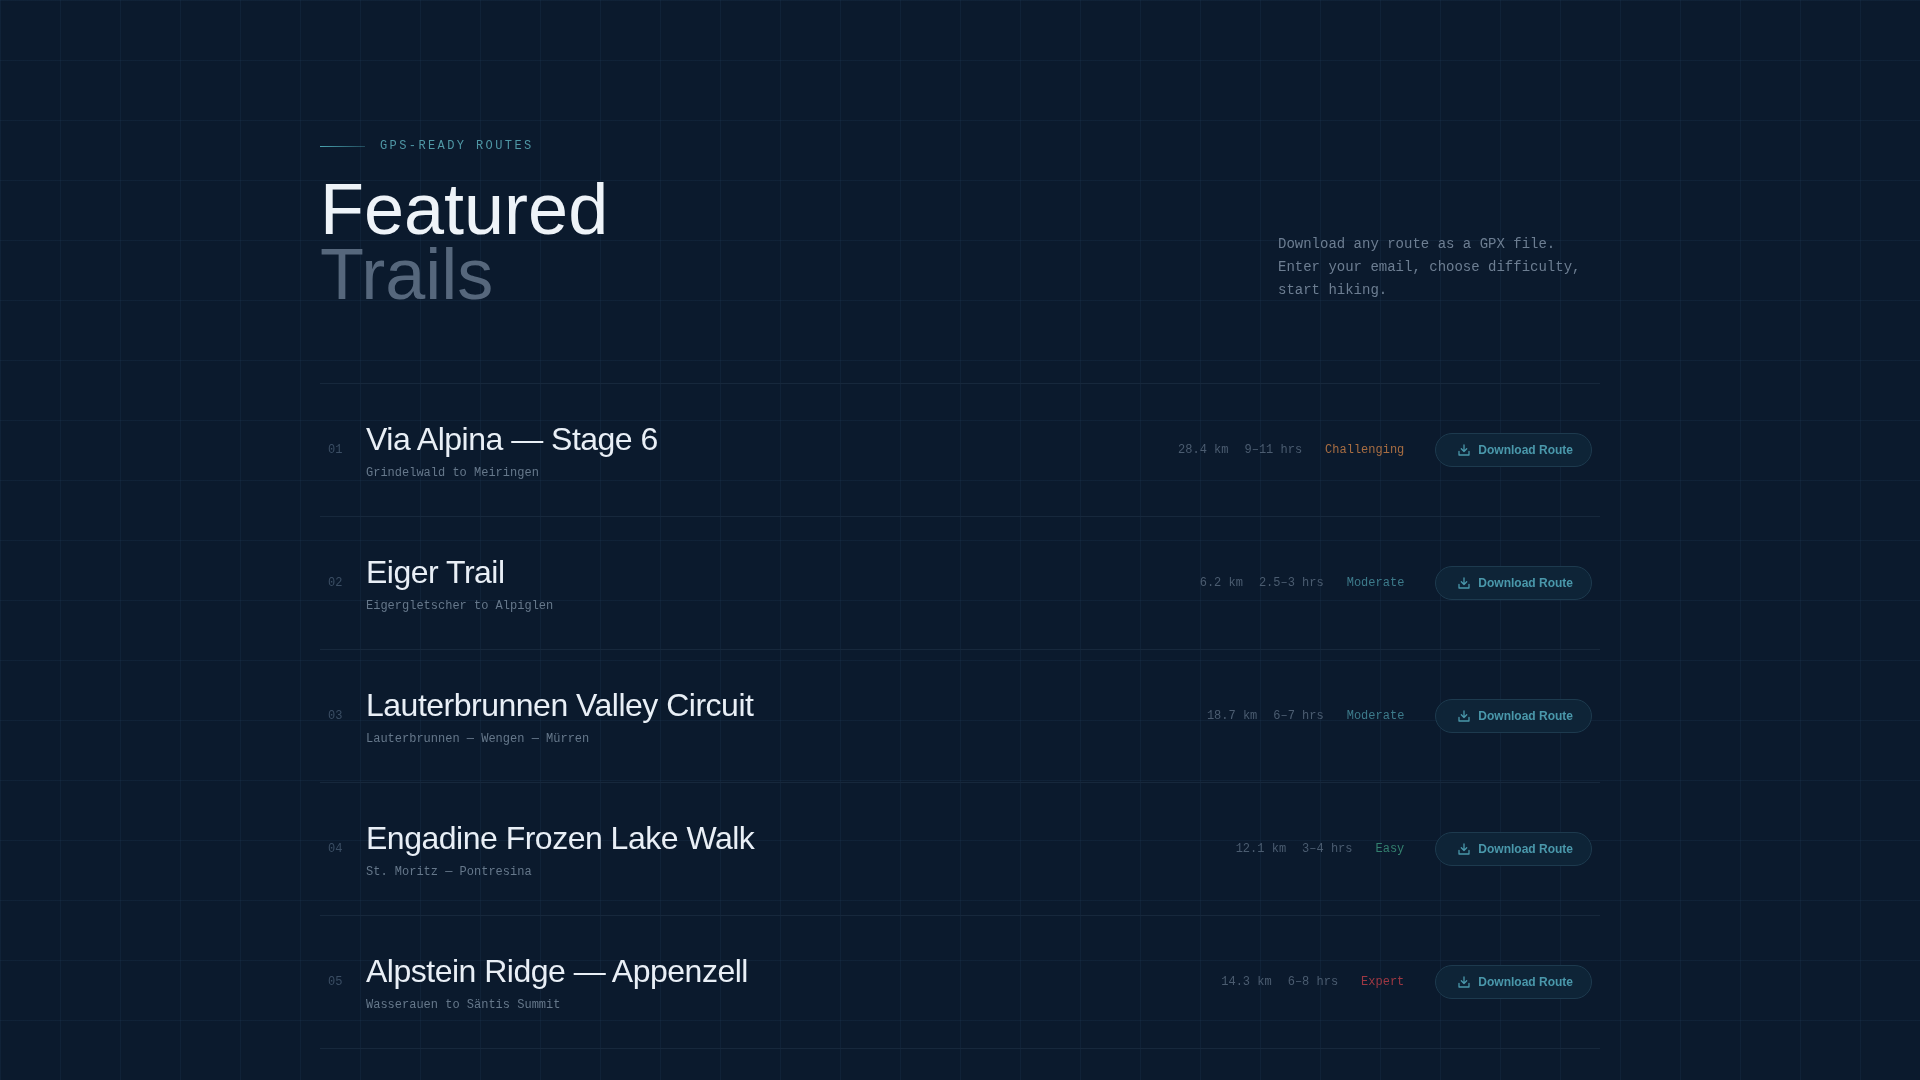 This screenshot has width=1920, height=1080. Describe the element at coordinates (1246, 982) in the screenshot. I see `route-distance: 14.3 km` at that location.